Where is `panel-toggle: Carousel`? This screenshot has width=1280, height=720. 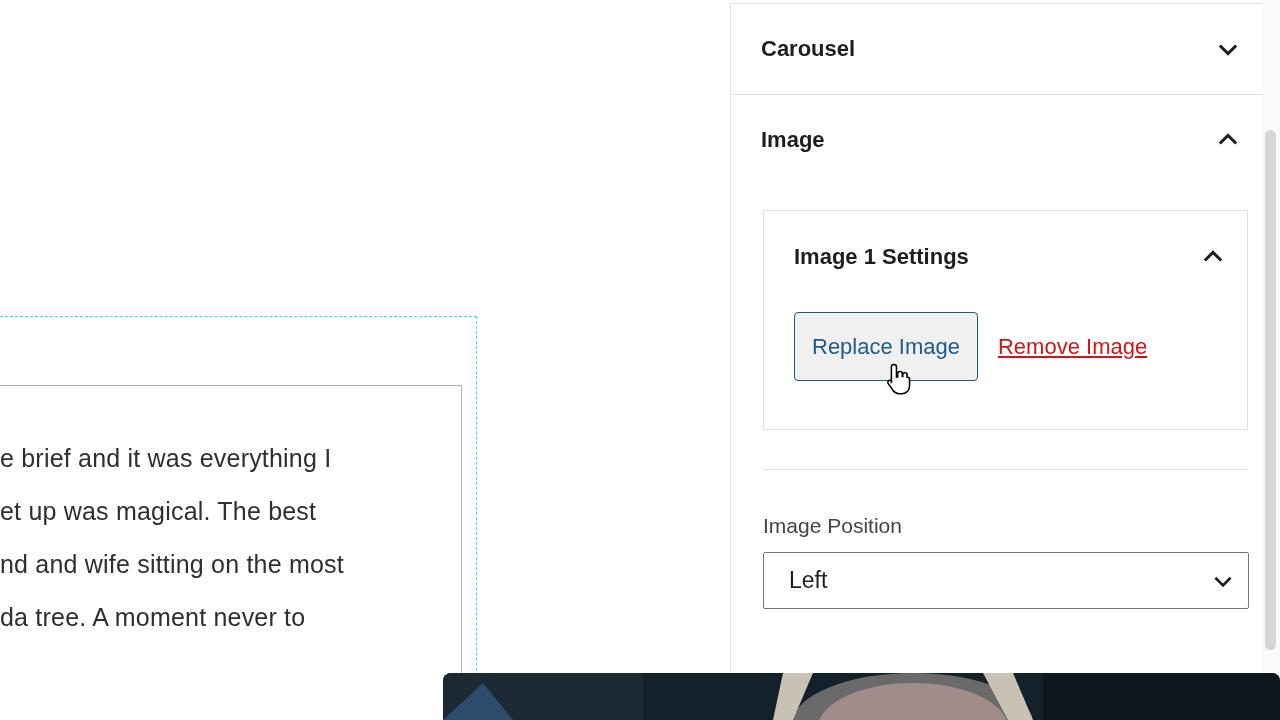
panel-toggle: Carousel is located at coordinates (996, 49).